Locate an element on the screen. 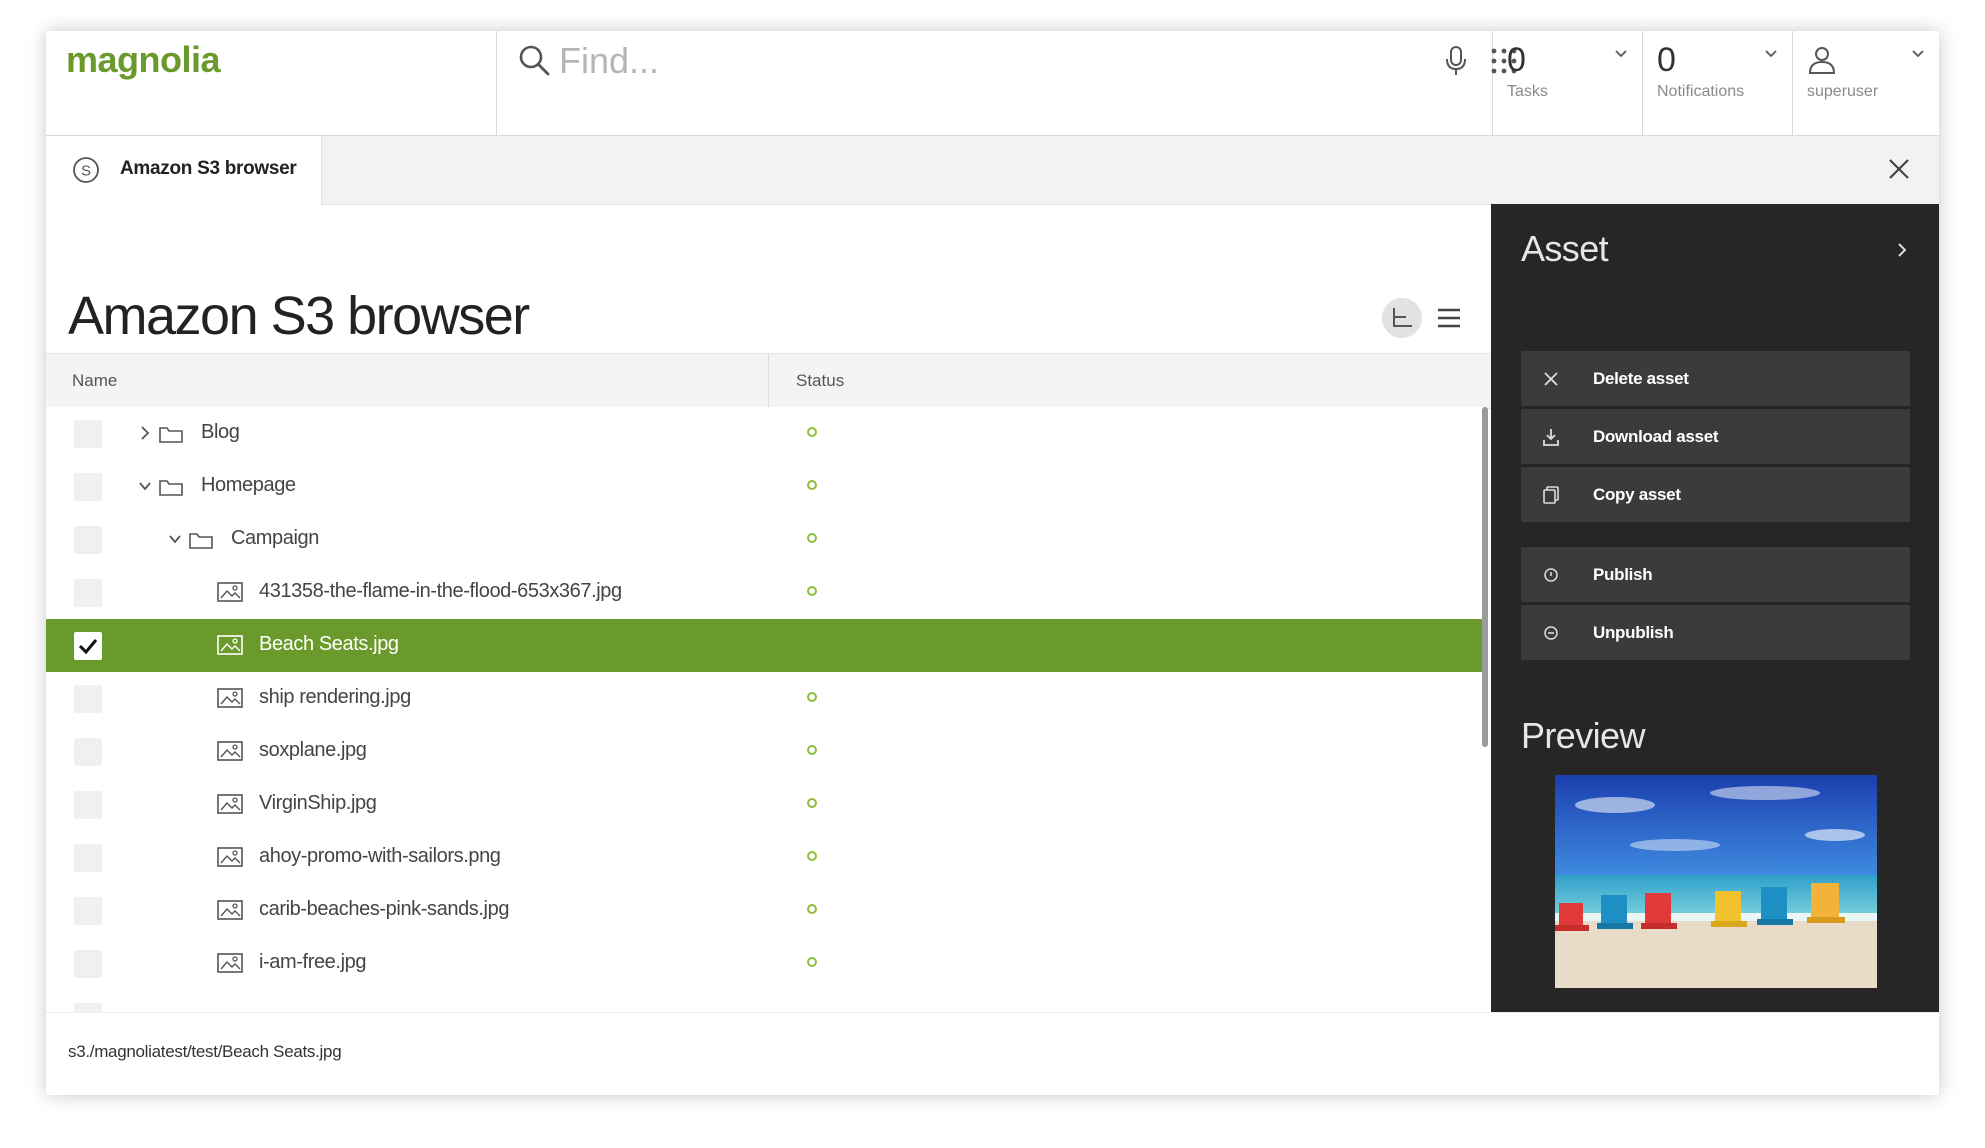 Image resolution: width=1985 pixels, height=1148 pixels. tree-view-toggle is located at coordinates (1402, 318).